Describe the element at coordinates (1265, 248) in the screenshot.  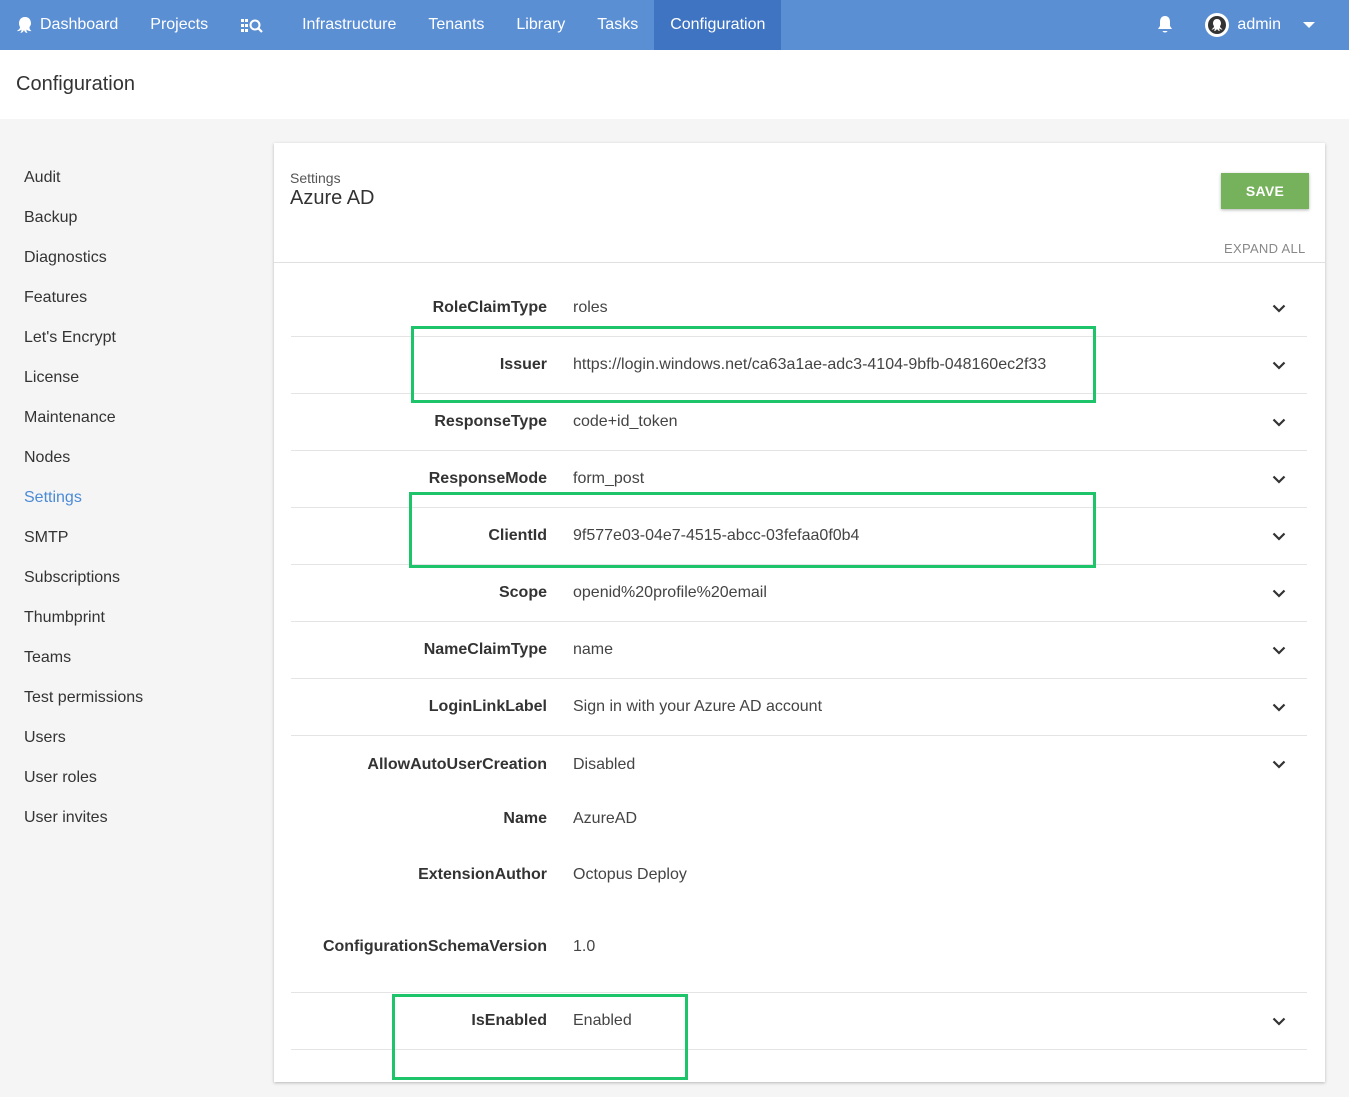
I see `expand-all-link: EXPAND ALL` at that location.